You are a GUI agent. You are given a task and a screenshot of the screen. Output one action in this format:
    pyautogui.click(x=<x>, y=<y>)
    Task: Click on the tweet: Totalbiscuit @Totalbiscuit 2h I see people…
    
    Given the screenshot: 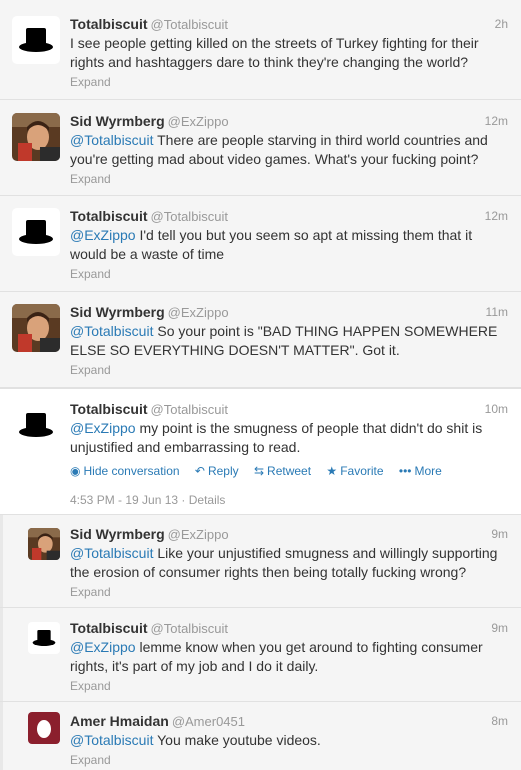 What is the action you would take?
    pyautogui.click(x=260, y=50)
    